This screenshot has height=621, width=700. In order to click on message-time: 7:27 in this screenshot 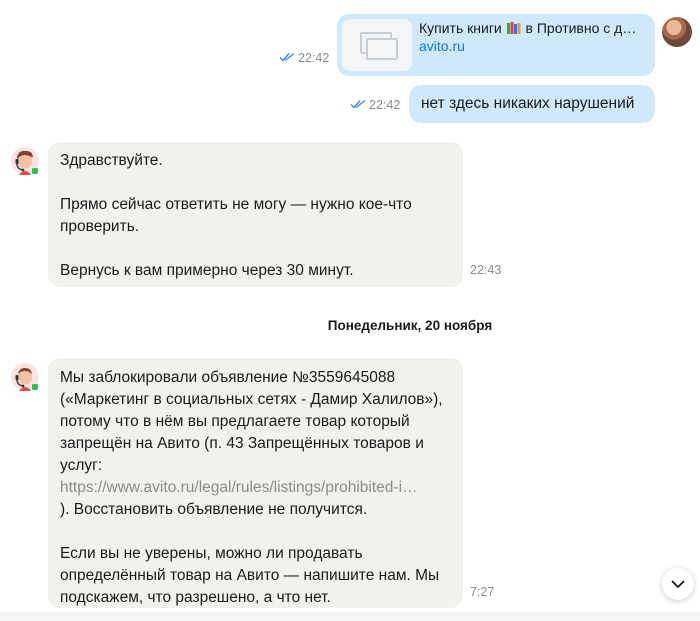, I will do `click(482, 592)`.